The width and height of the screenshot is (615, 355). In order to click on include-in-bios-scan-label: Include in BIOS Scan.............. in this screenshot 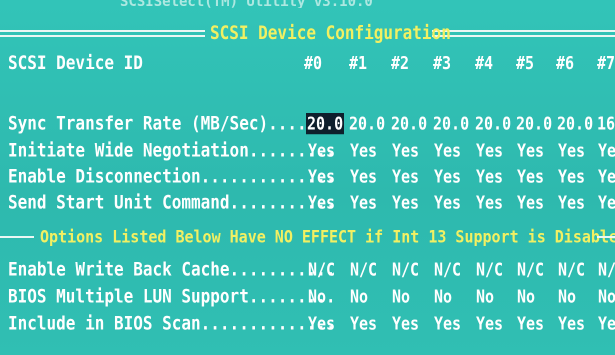, I will do `click(172, 323)`.